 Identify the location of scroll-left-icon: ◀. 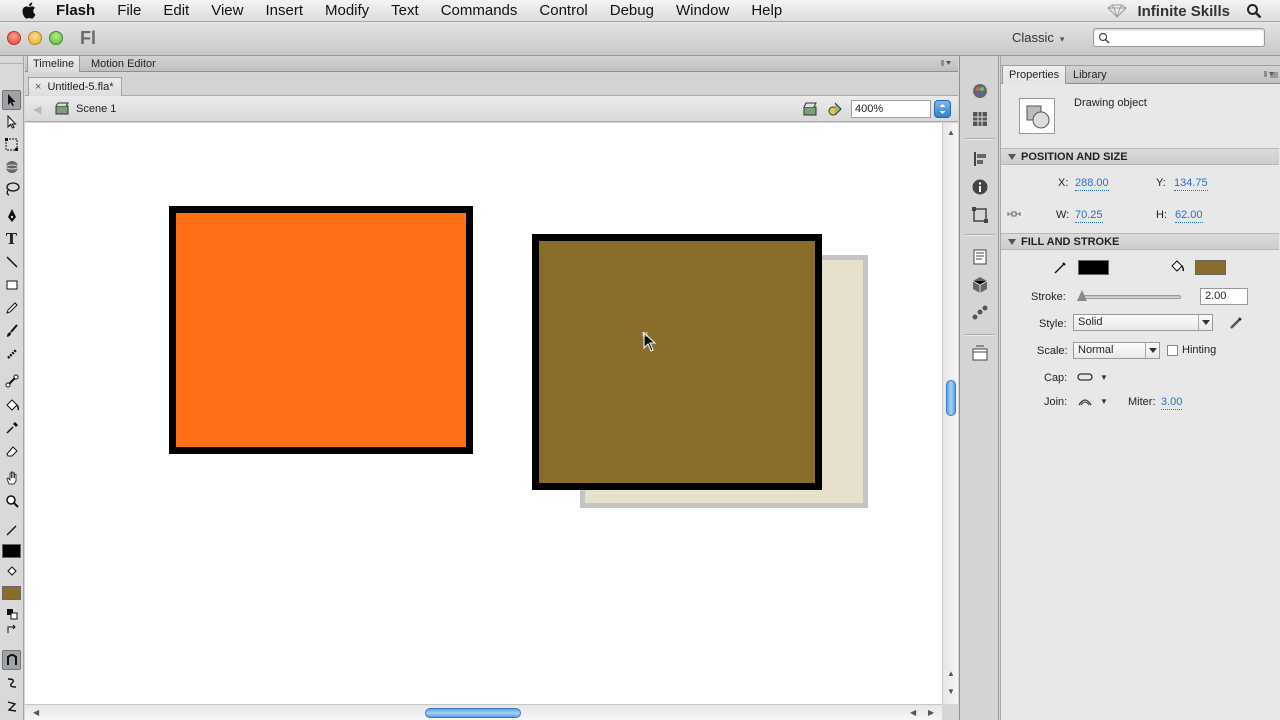
(36, 712).